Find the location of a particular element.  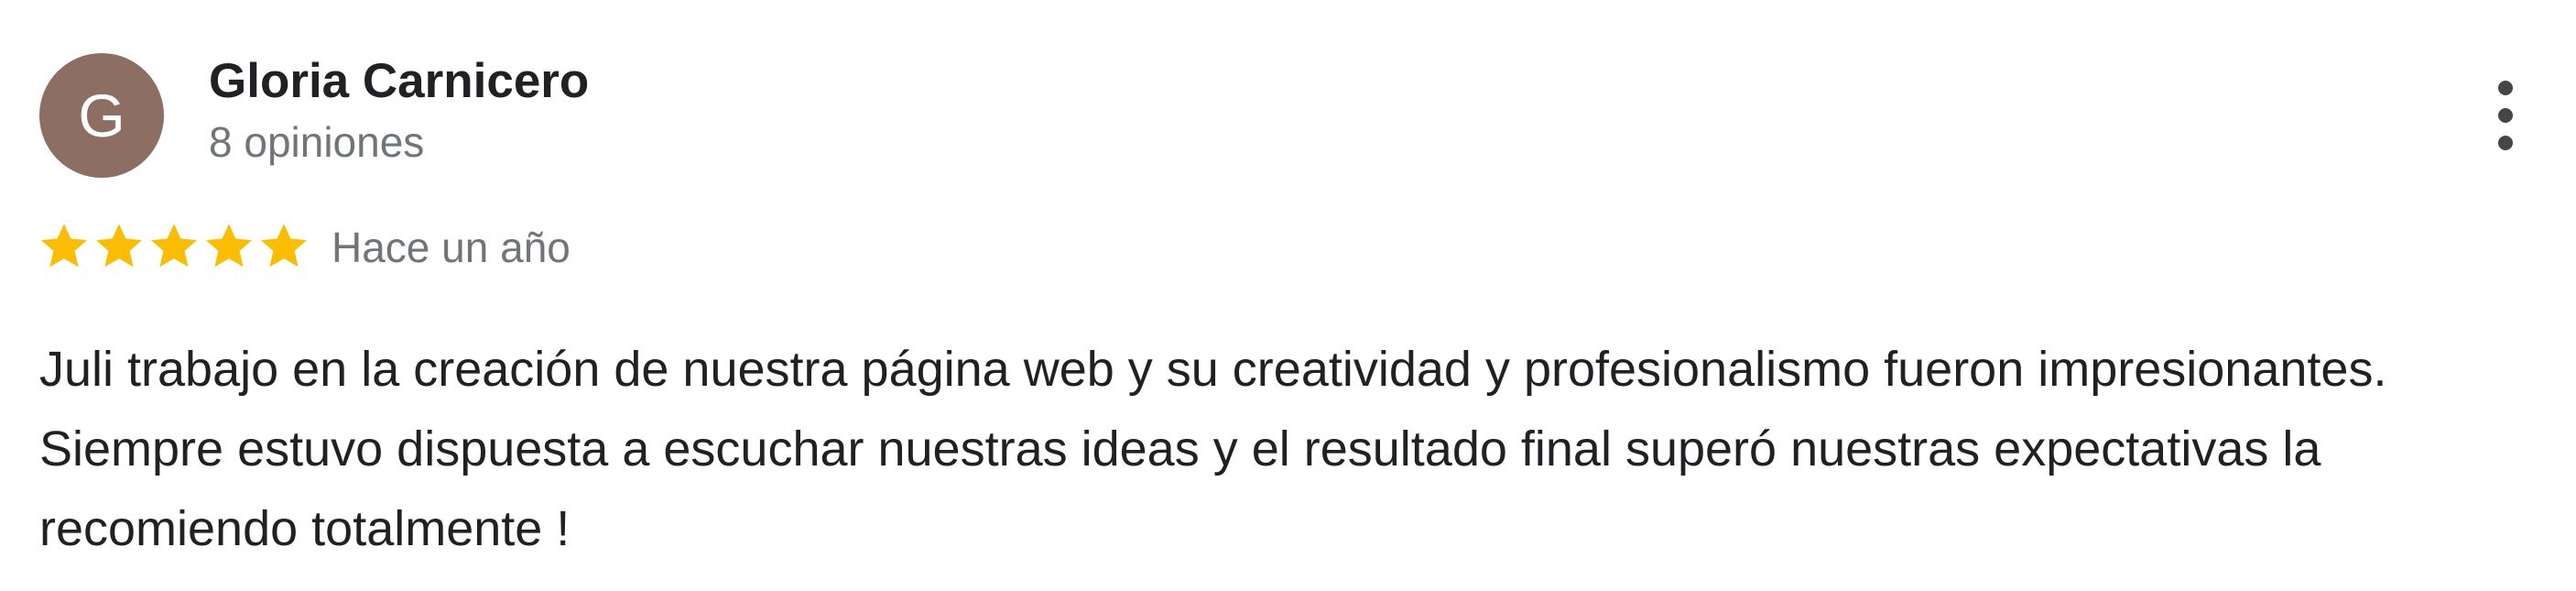

avatar: G is located at coordinates (101, 115).